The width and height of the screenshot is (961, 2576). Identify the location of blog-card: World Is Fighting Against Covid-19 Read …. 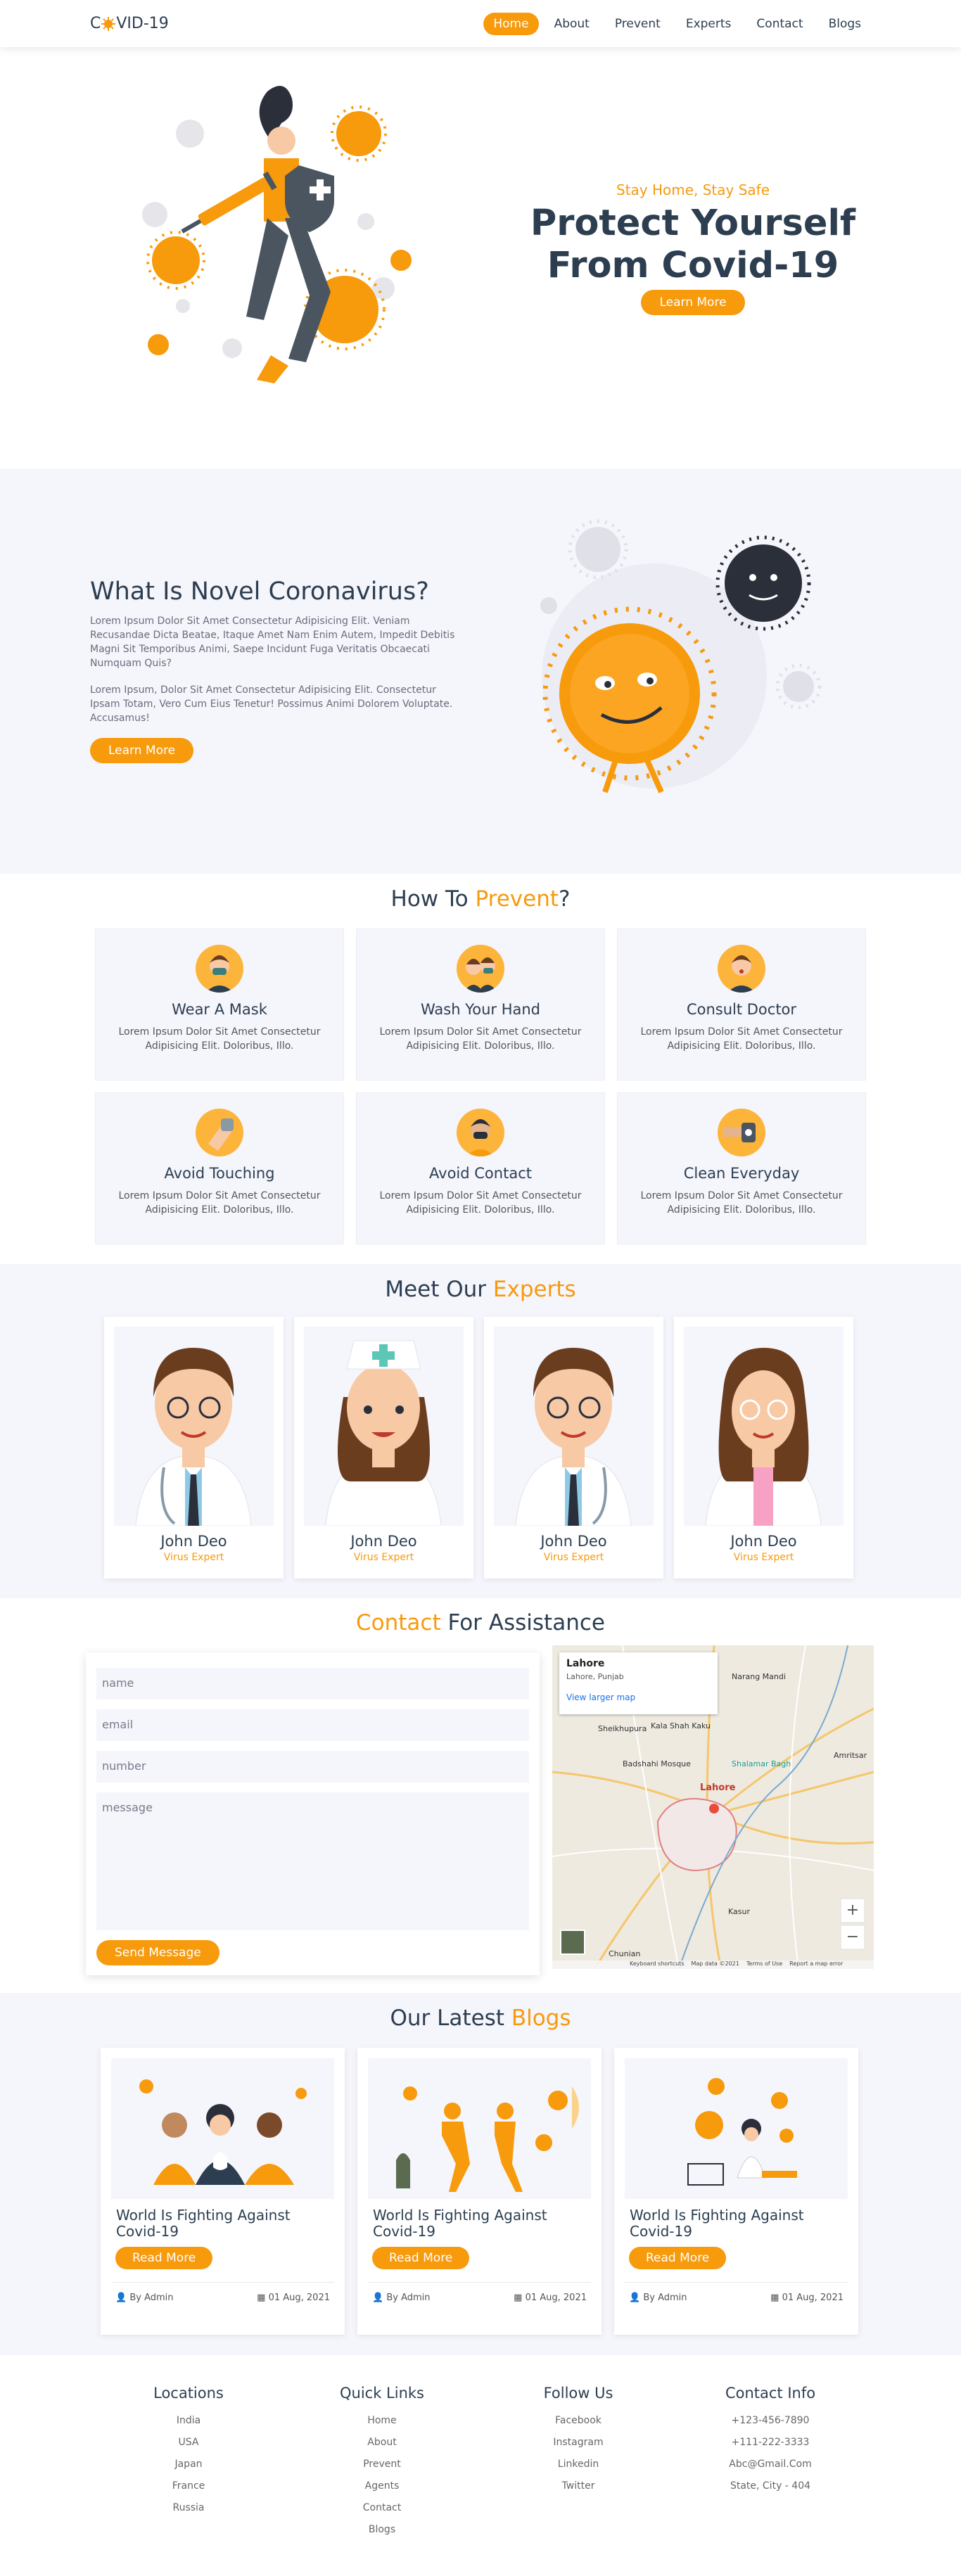
(736, 2191).